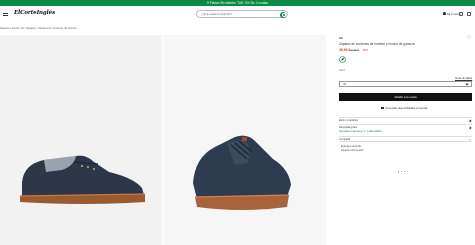  What do you see at coordinates (404, 168) in the screenshot?
I see `image-carousel-dots` at bounding box center [404, 168].